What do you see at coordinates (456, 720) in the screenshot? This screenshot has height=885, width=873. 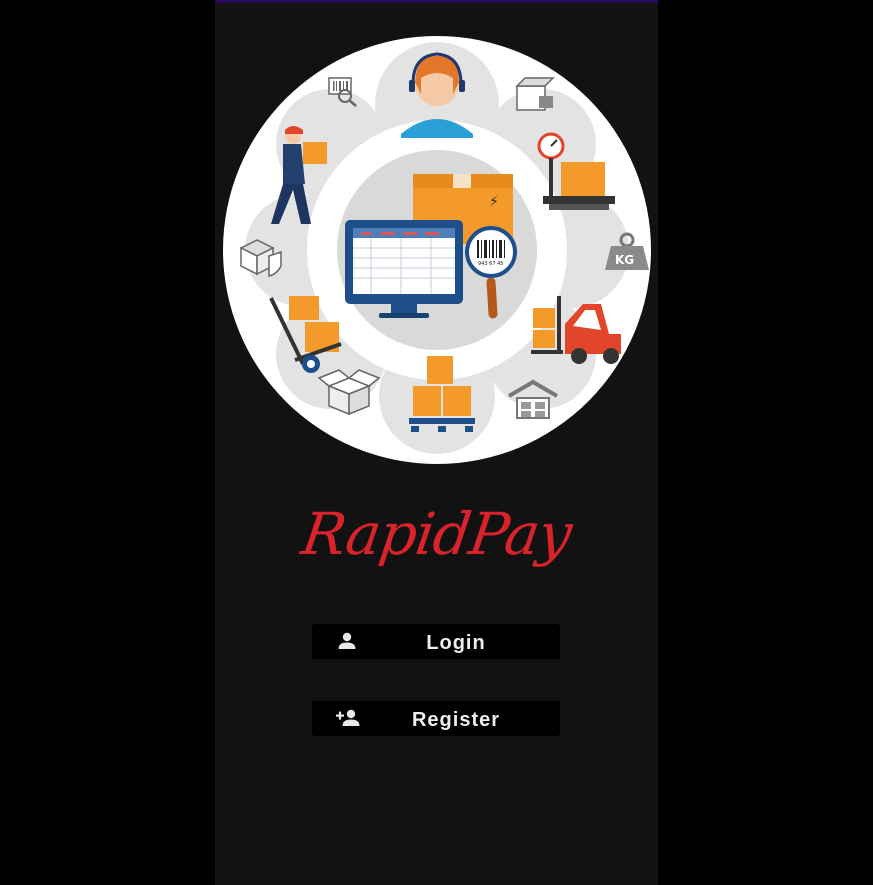 I see `register-label: Register` at bounding box center [456, 720].